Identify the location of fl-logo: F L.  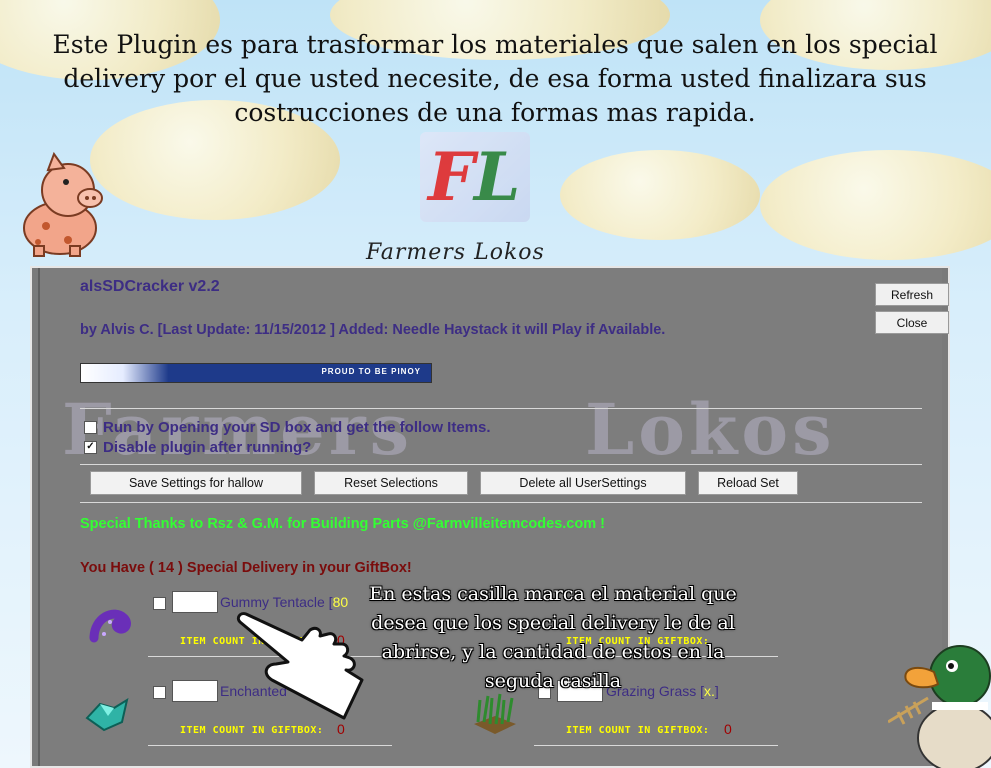
(475, 177).